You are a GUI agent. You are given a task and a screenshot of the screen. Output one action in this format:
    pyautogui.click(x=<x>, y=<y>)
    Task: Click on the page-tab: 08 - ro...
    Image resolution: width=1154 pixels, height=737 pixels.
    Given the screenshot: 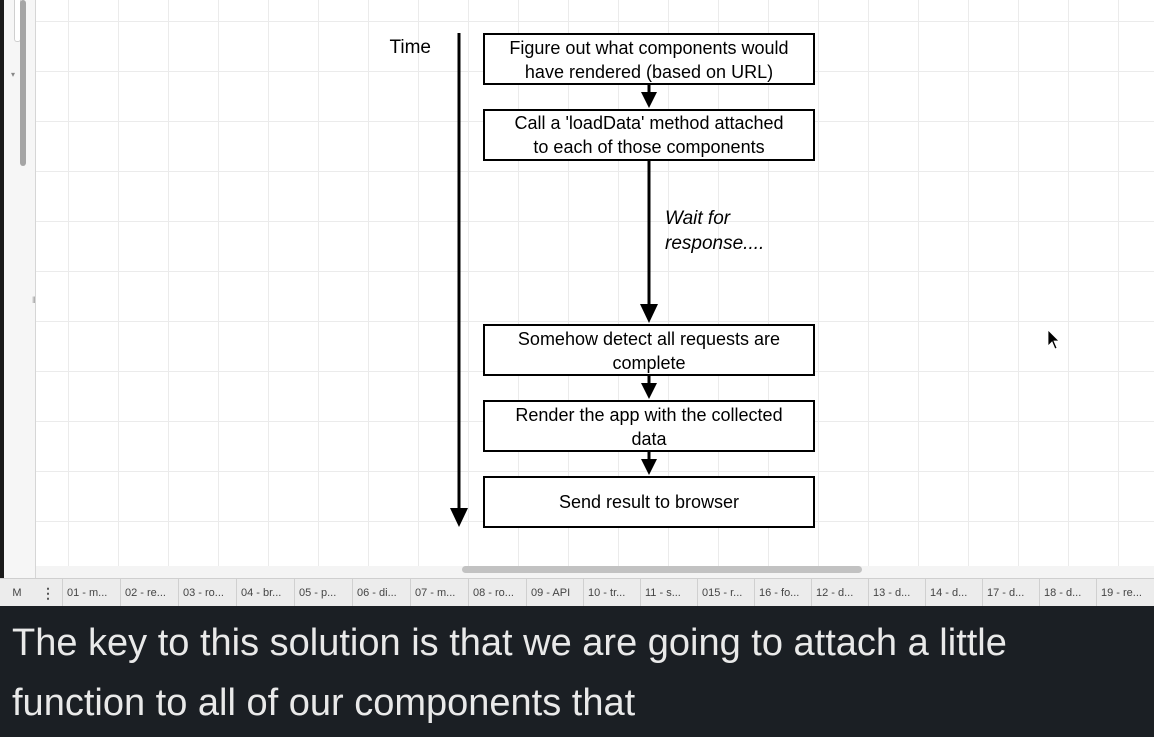 What is the action you would take?
    pyautogui.click(x=497, y=592)
    